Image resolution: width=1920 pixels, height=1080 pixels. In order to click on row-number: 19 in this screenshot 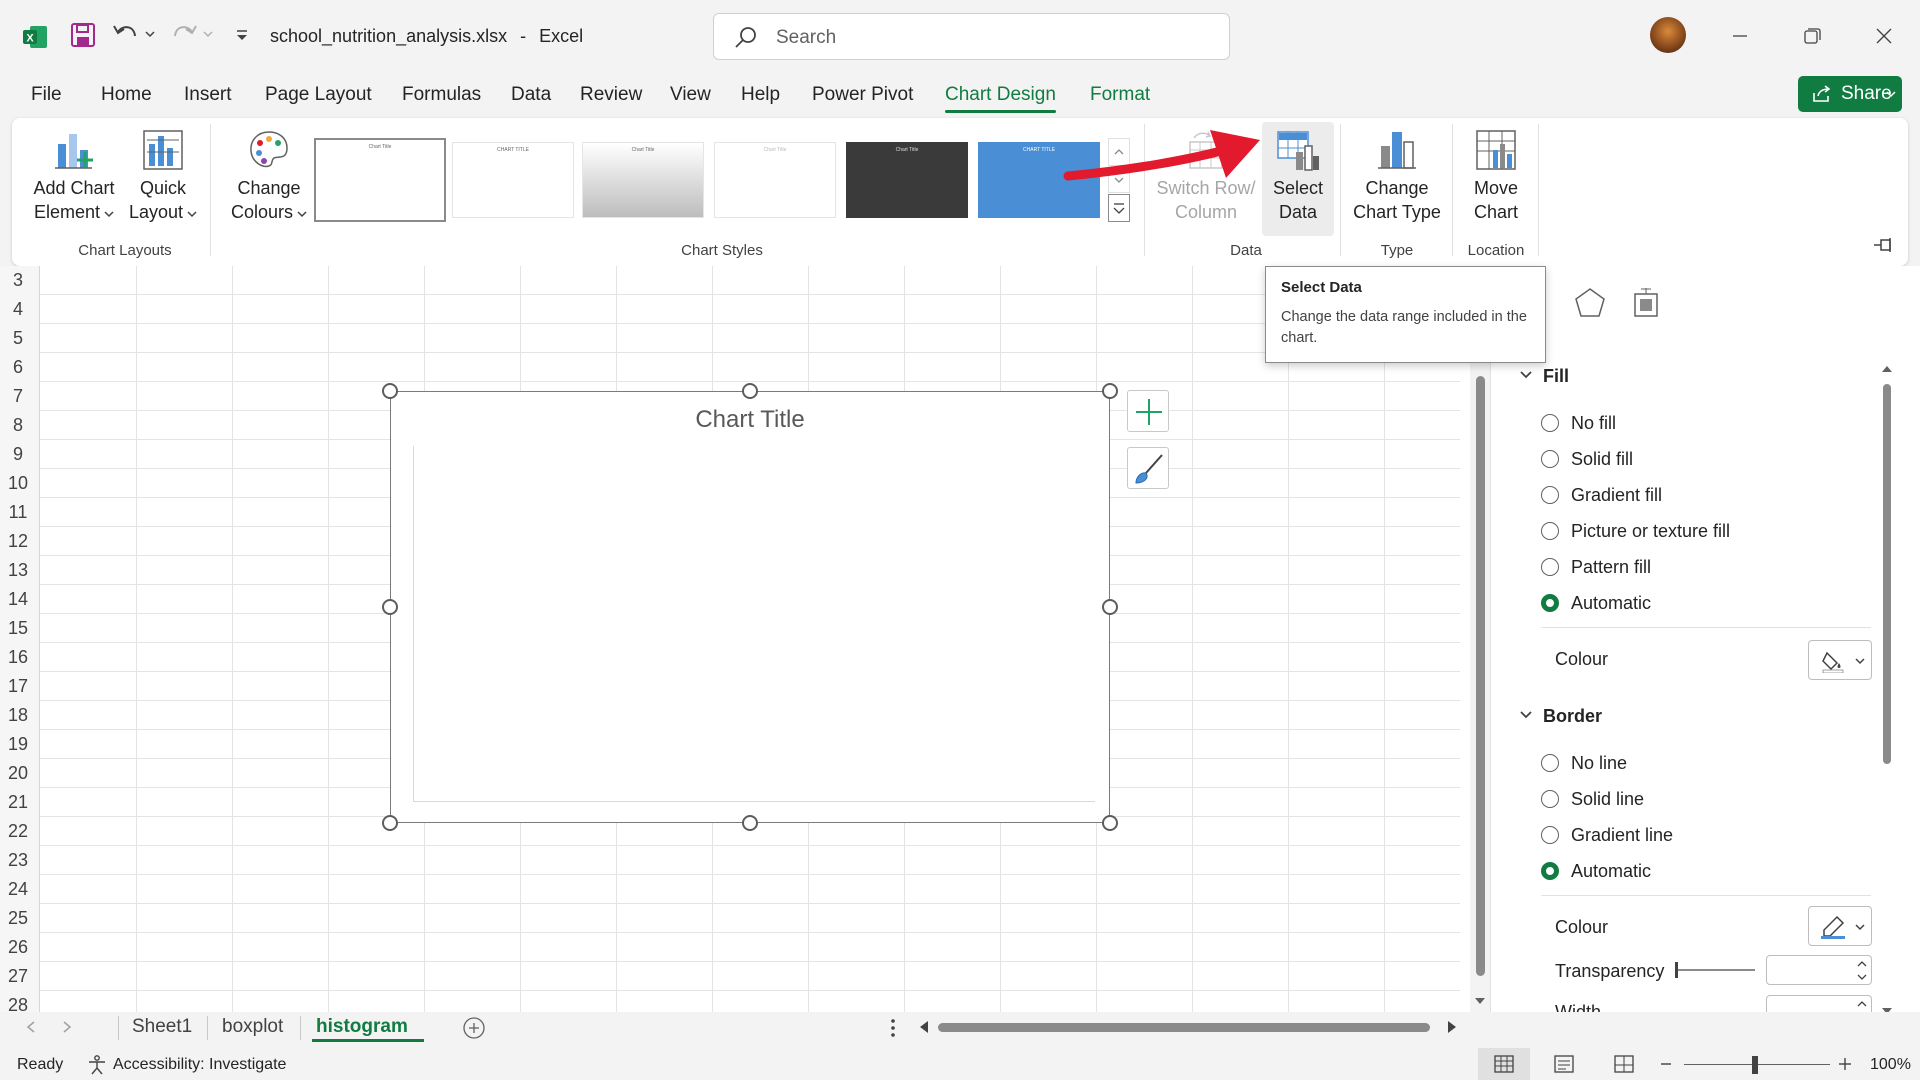, I will do `click(18, 744)`.